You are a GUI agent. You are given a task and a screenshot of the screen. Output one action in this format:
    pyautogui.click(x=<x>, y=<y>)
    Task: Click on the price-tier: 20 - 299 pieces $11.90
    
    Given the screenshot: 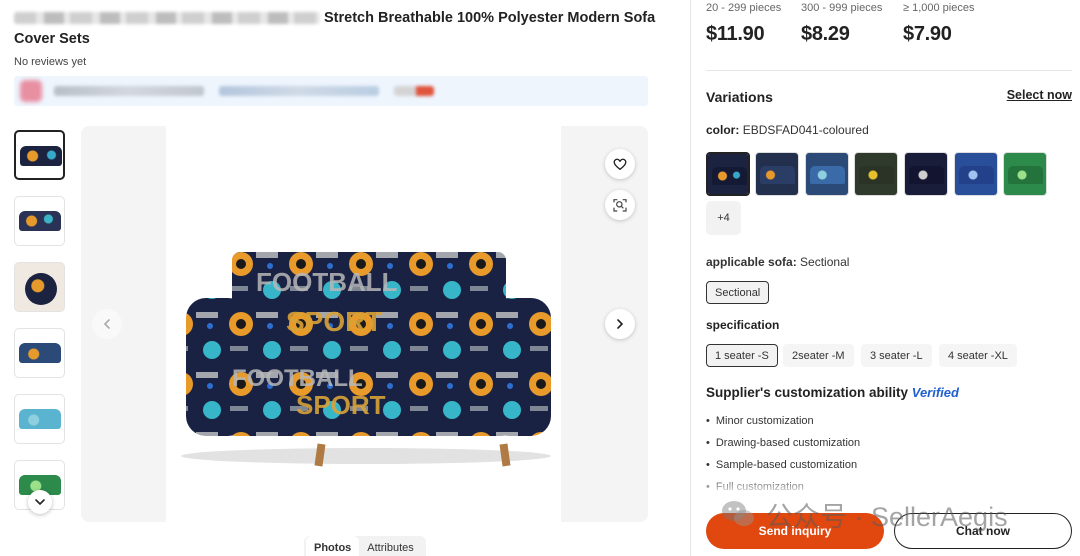 What is the action you would take?
    pyautogui.click(x=743, y=24)
    